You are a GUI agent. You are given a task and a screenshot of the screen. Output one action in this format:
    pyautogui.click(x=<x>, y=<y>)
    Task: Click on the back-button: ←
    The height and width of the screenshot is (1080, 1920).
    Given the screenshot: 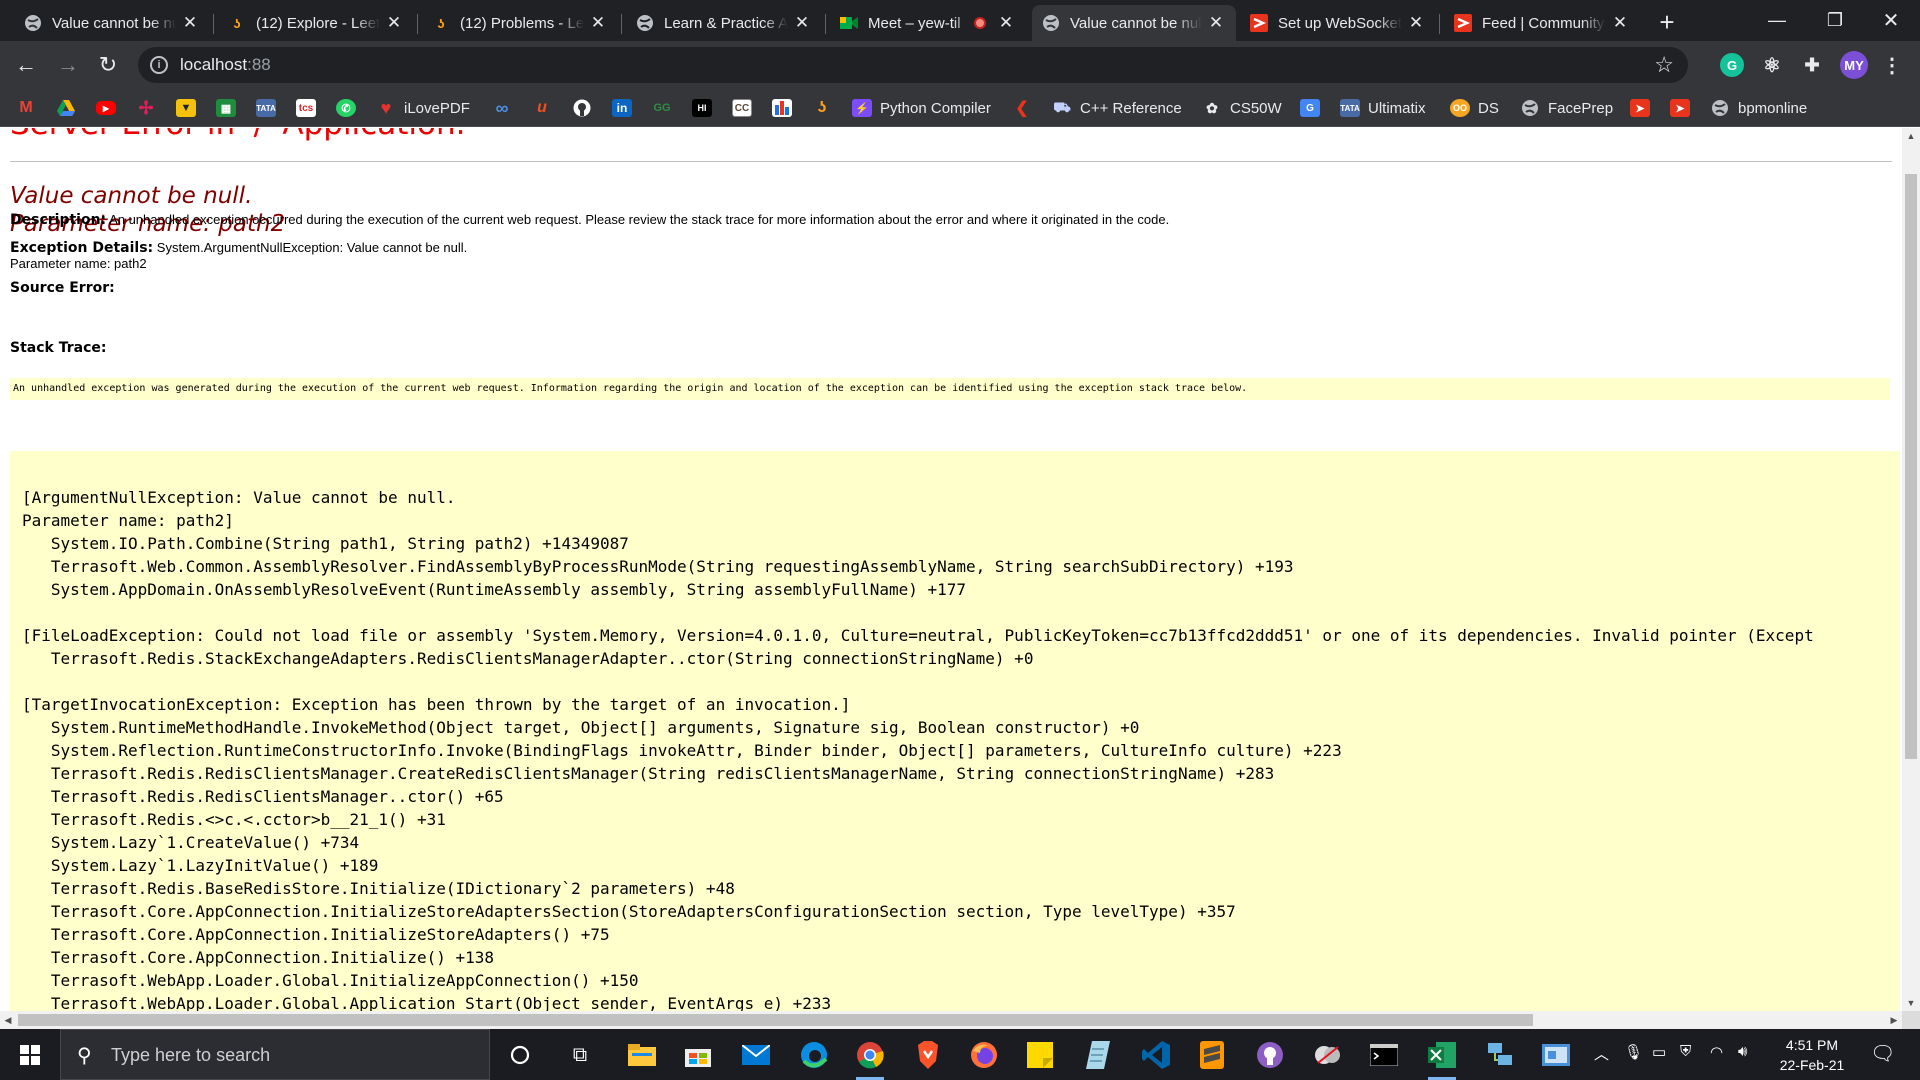 What is the action you would take?
    pyautogui.click(x=26, y=65)
    